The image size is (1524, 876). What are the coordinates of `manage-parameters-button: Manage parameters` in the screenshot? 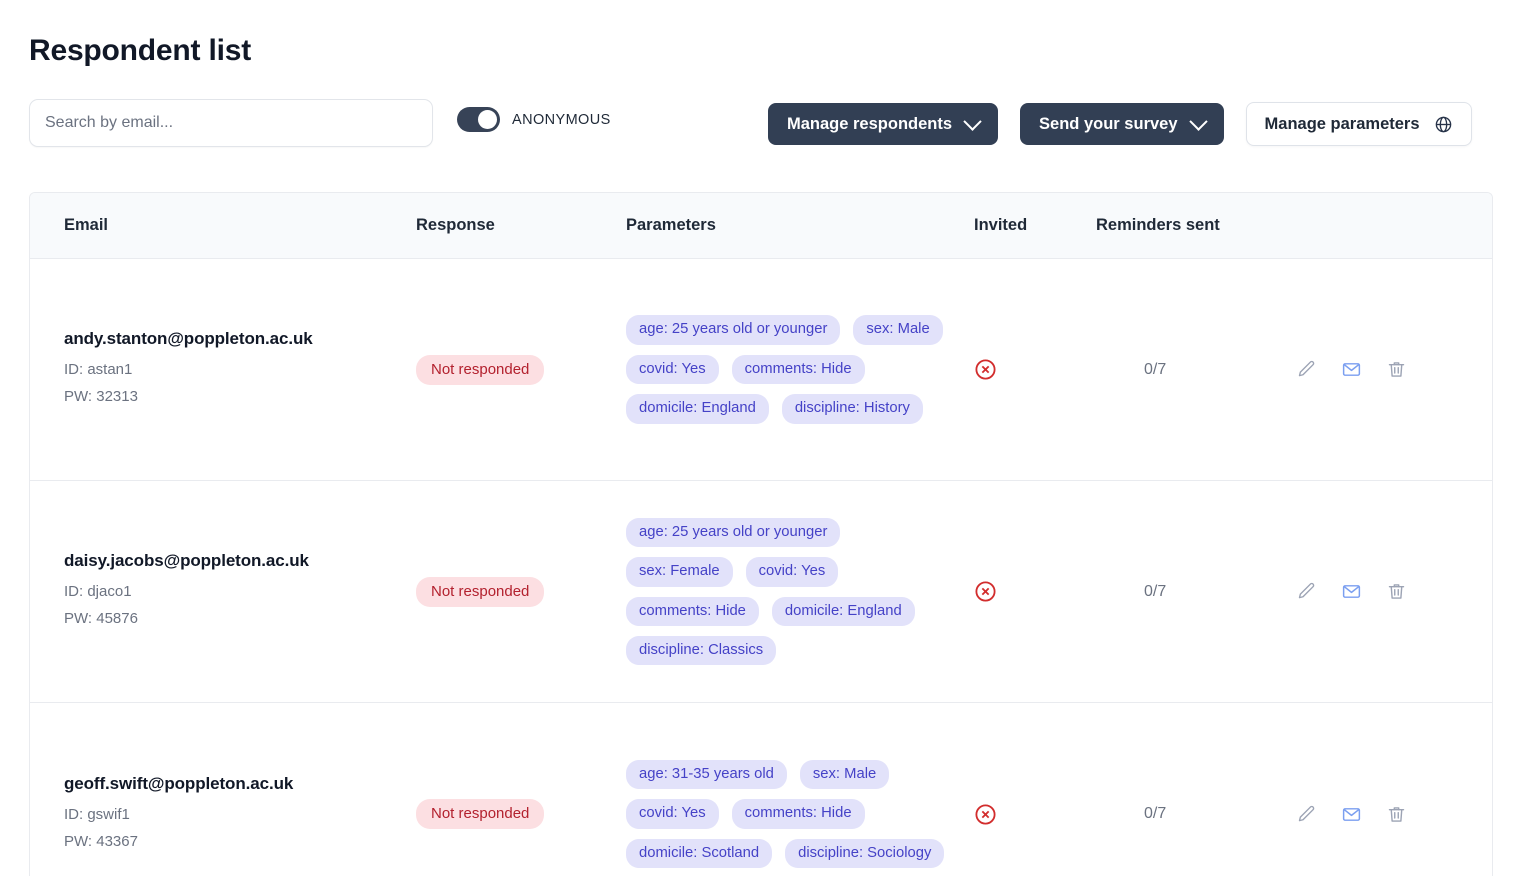 It's located at (1358, 124).